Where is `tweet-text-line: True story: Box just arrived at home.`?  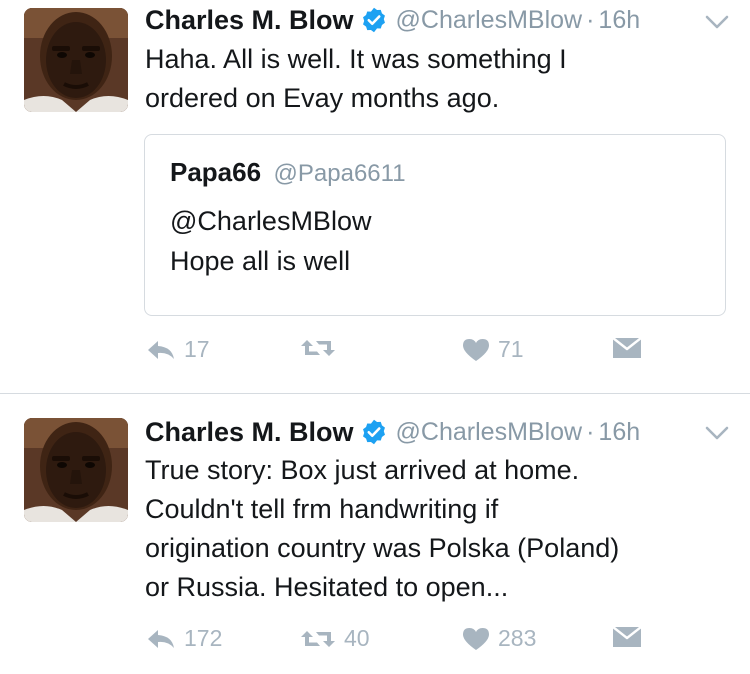
tweet-text-line: True story: Box just arrived at home. is located at coordinates (362, 470).